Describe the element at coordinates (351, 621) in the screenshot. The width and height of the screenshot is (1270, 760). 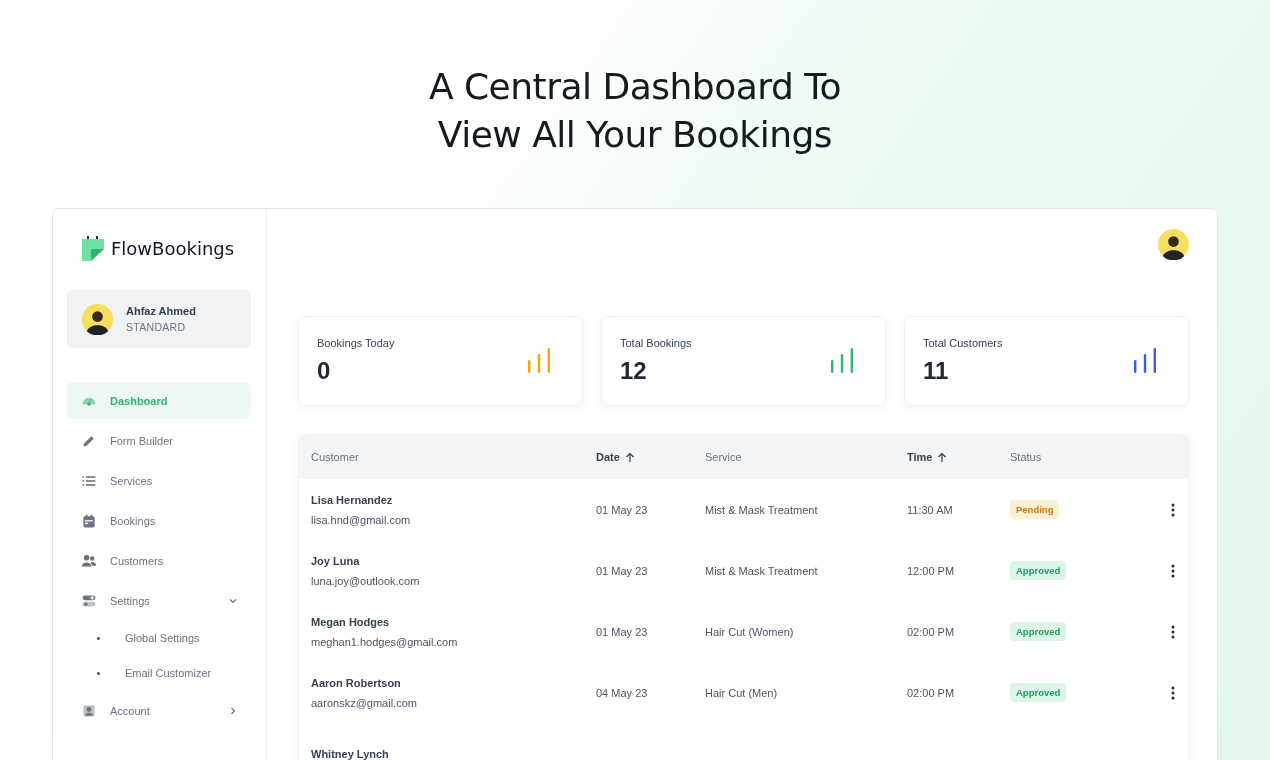
I see `customer-name: Megan Hodges` at that location.